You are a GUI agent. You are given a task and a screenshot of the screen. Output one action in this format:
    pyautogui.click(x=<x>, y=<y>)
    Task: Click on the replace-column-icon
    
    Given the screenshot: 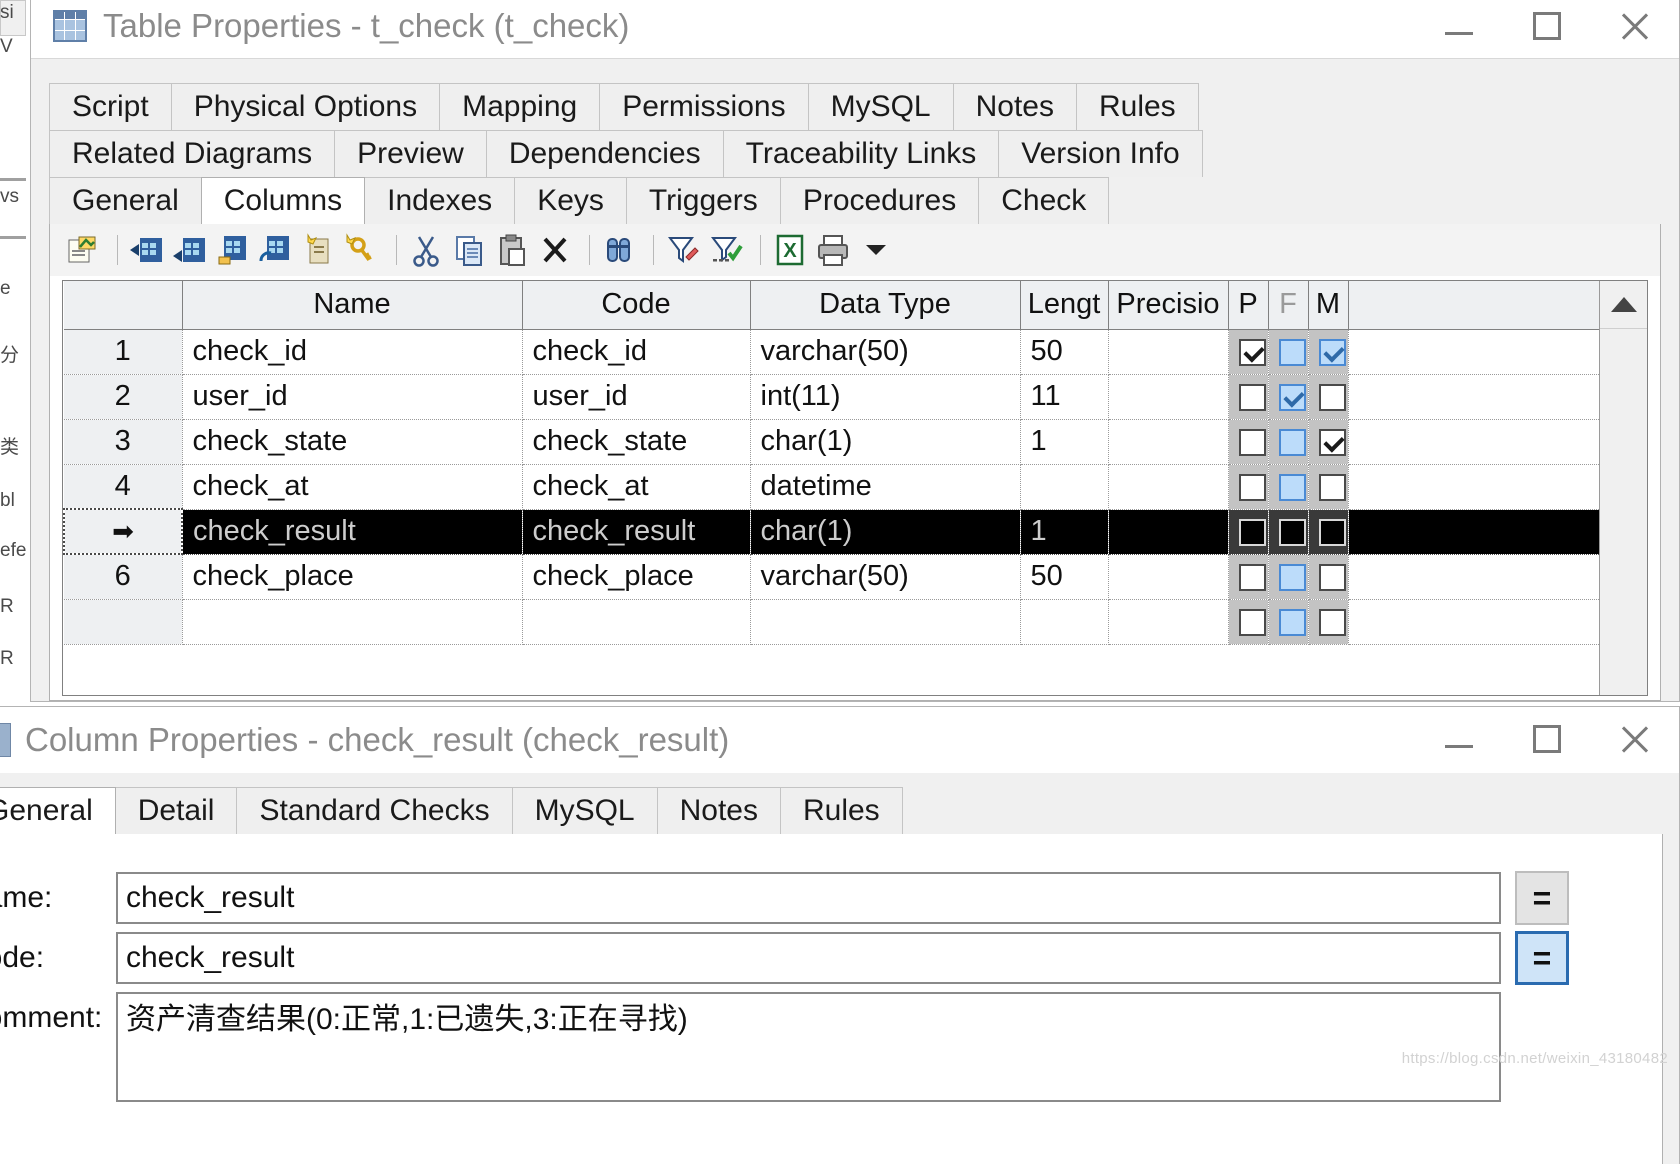 What is the action you would take?
    pyautogui.click(x=276, y=250)
    